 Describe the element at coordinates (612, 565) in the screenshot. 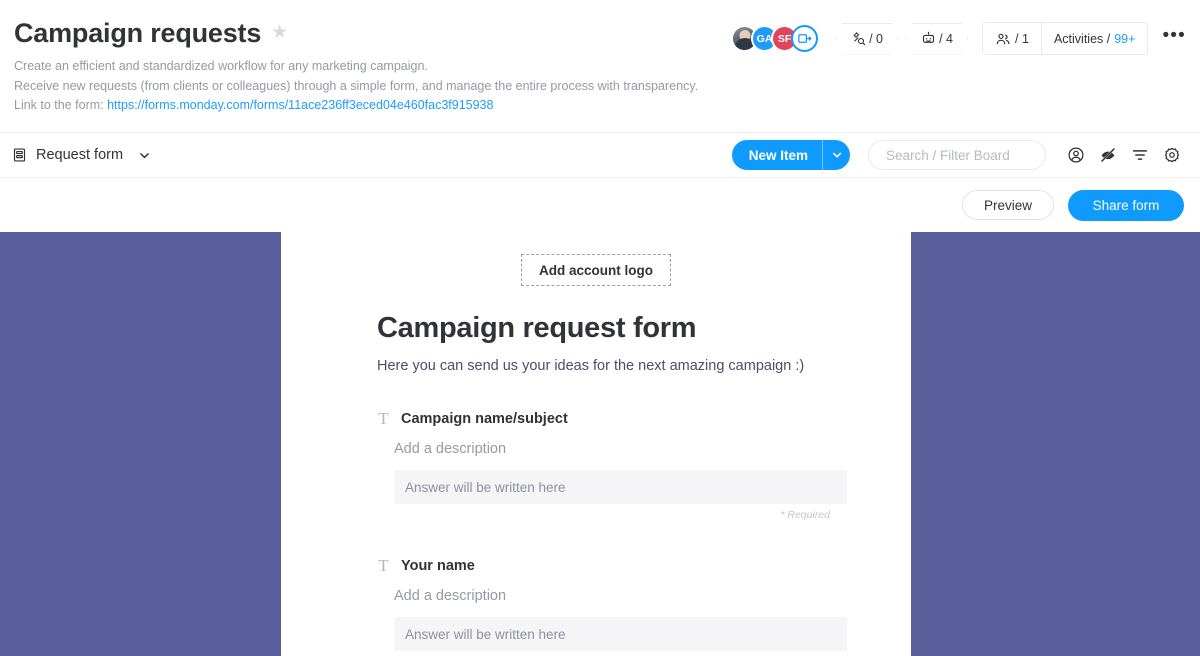

I see `field-header: T Your name` at that location.